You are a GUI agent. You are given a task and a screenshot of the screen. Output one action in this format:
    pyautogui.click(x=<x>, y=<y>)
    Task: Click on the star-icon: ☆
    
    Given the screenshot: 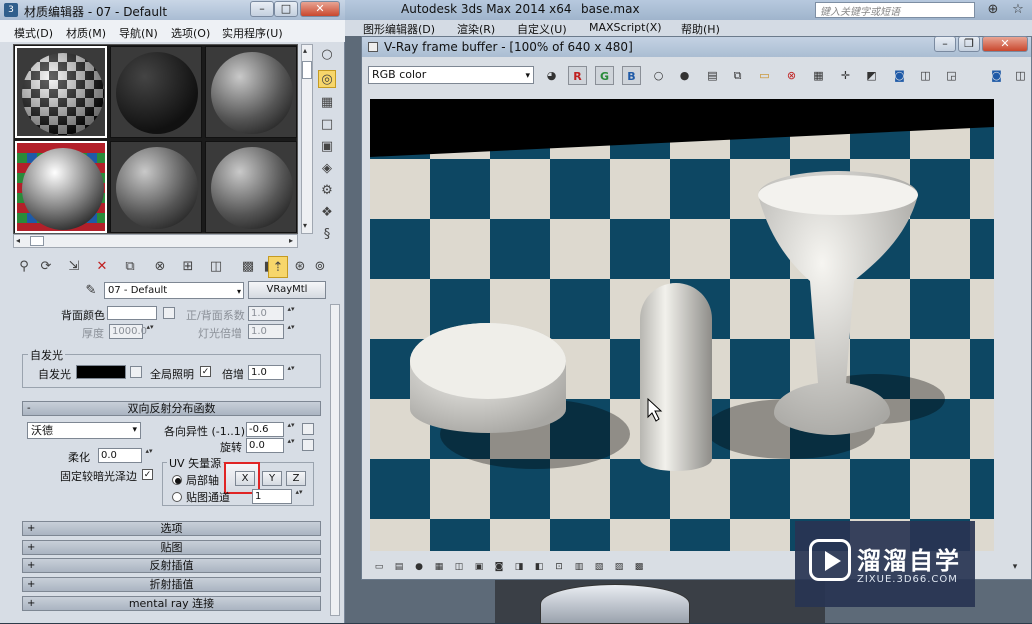 What is the action you would take?
    pyautogui.click(x=1018, y=10)
    